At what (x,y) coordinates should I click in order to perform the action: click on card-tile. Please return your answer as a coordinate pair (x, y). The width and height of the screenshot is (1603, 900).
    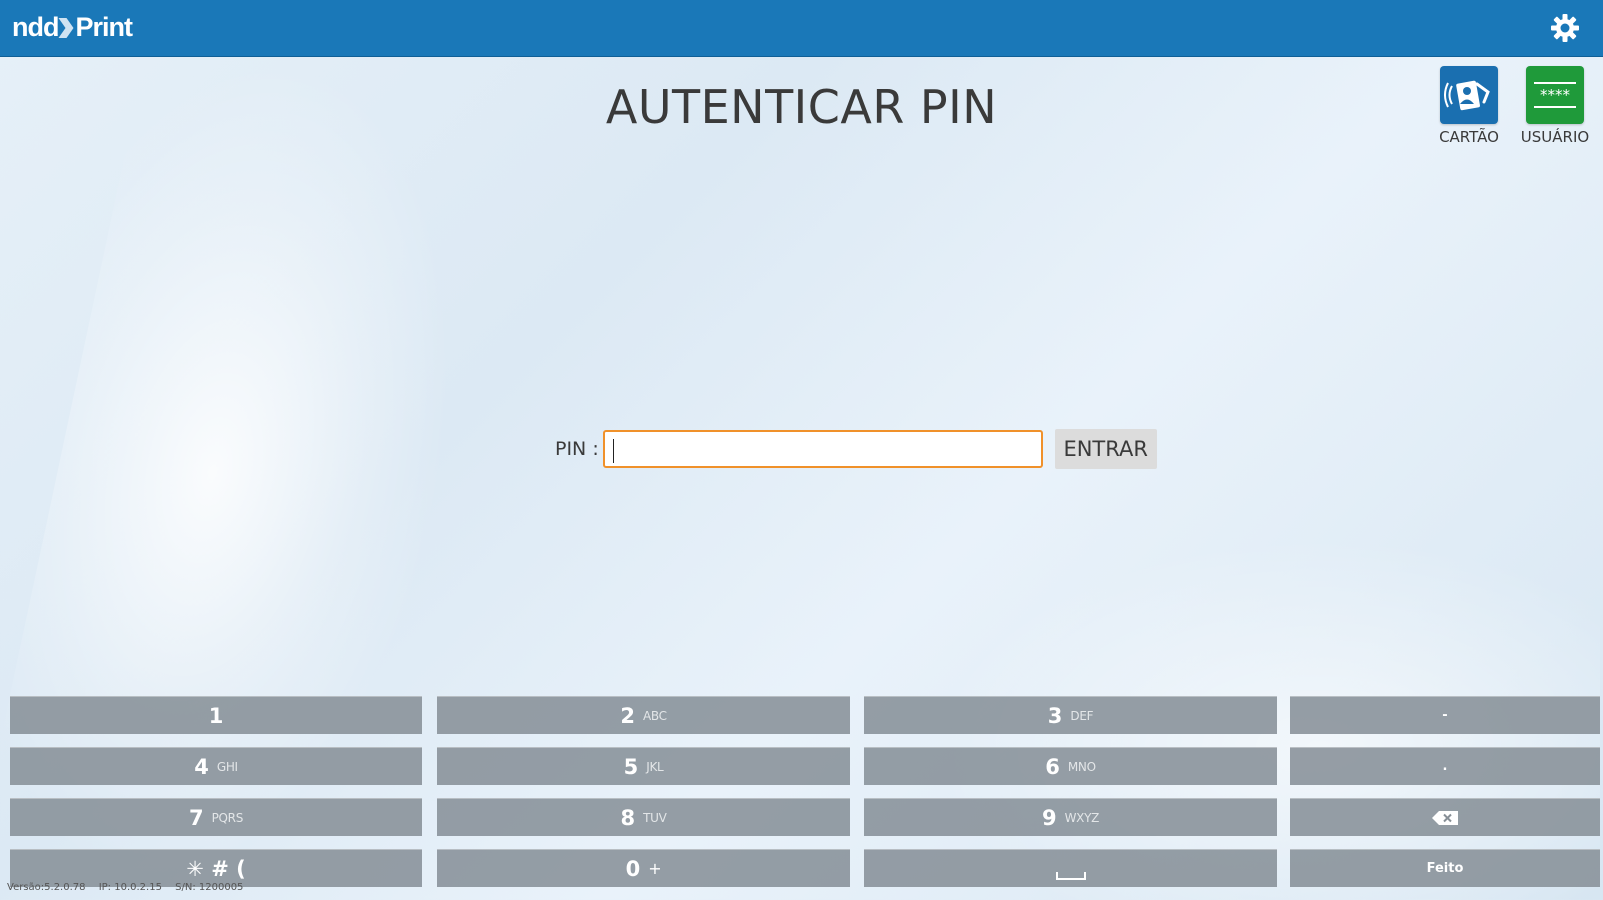
    Looking at the image, I should click on (1469, 95).